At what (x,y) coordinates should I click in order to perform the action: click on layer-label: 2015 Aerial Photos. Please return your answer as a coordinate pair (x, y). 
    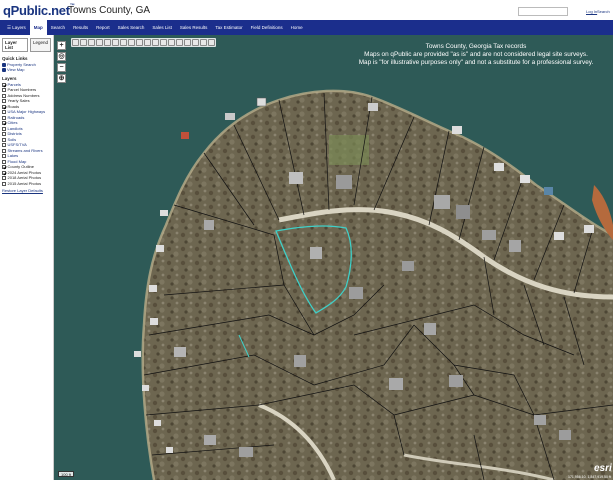
    Looking at the image, I should click on (24, 183).